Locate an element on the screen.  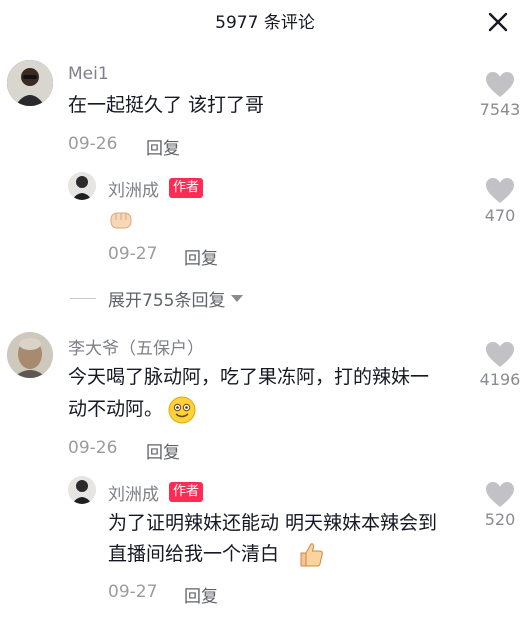
expand-replies-button: 展开755条回复 is located at coordinates (157, 298).